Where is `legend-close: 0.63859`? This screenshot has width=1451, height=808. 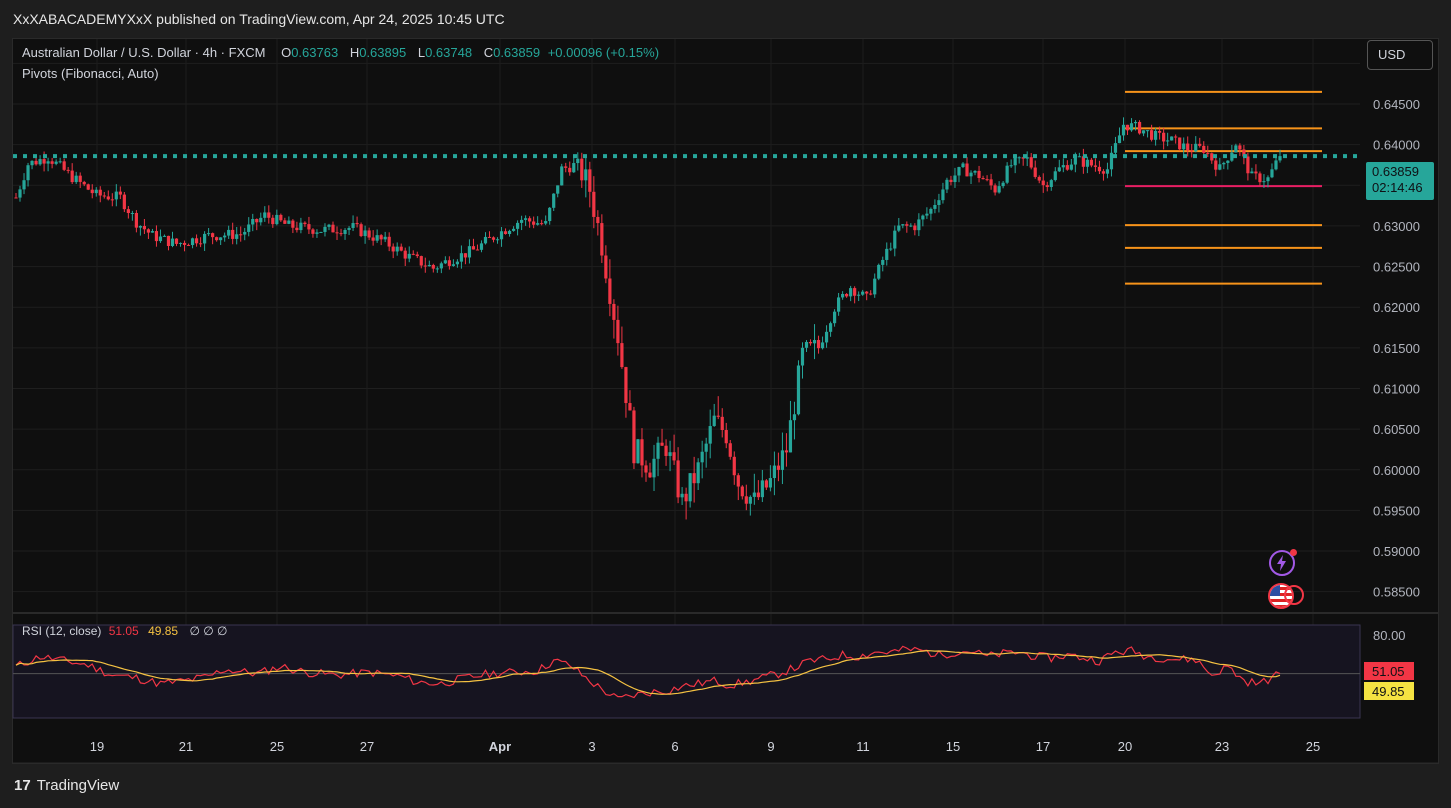 legend-close: 0.63859 is located at coordinates (517, 52).